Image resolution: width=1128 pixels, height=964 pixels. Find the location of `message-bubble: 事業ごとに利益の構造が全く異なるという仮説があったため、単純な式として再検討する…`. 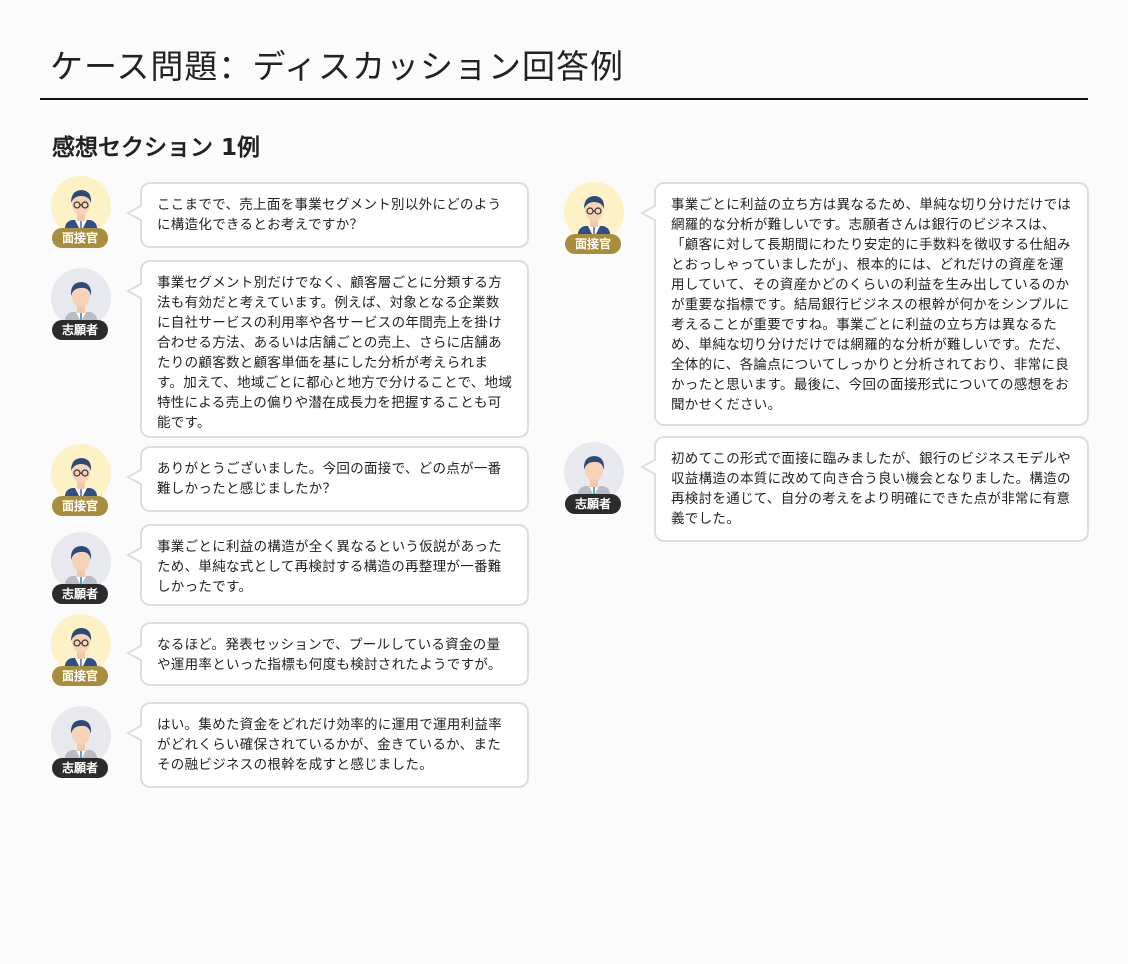

message-bubble: 事業ごとに利益の構造が全く異なるという仮説があったため、単純な式として再検討する… is located at coordinates (327, 565).